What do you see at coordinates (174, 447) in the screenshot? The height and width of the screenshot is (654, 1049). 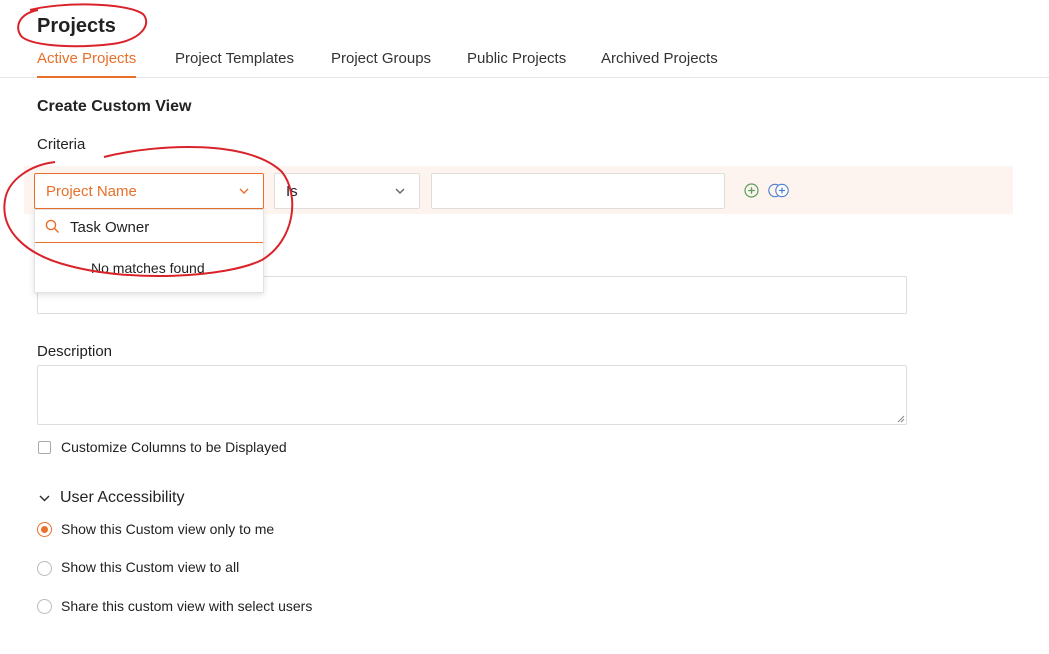 I see `customize-columns-label: Customize Columns to be Displayed` at bounding box center [174, 447].